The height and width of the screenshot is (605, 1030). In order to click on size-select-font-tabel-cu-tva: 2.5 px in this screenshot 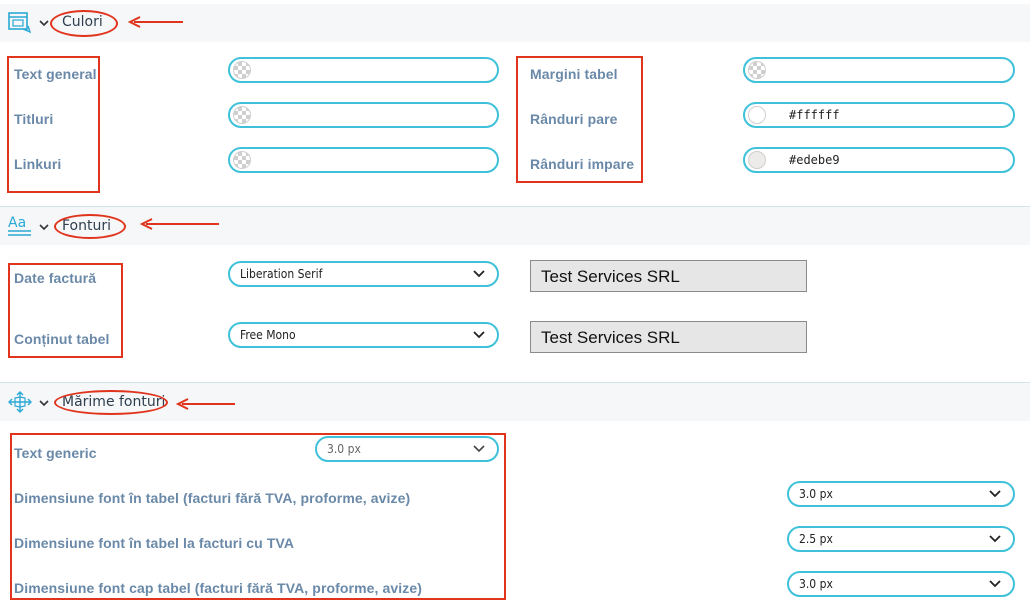, I will do `click(901, 539)`.